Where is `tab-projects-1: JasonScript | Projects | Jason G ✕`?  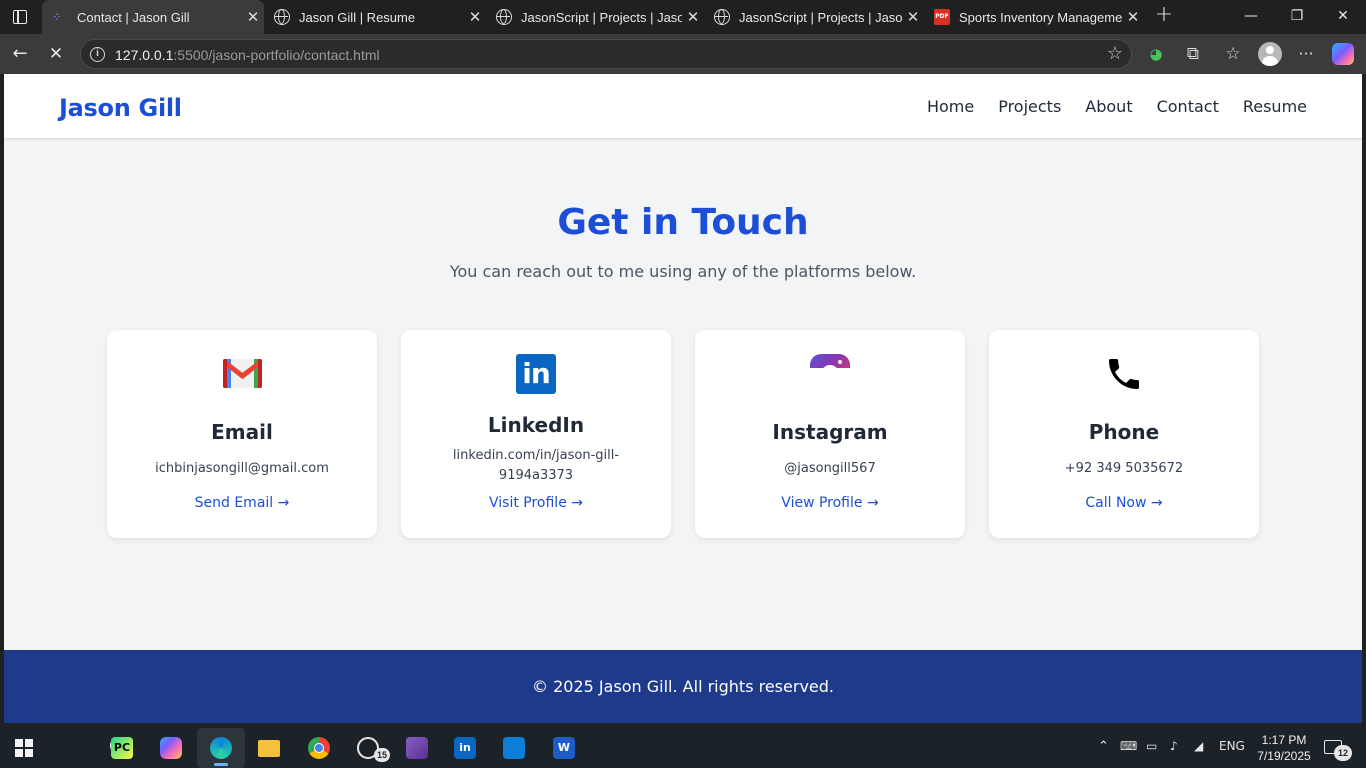
tab-projects-1: JasonScript | Projects | Jason G ✕ is located at coordinates (595, 17).